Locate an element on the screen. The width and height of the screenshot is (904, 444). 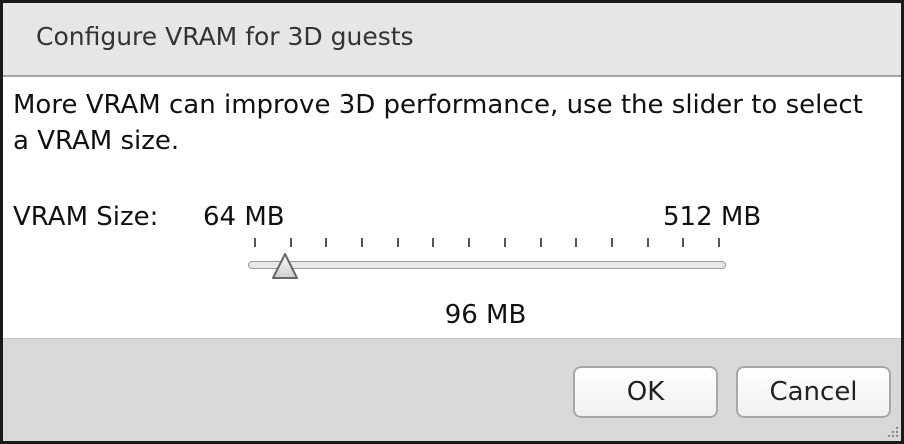
dialog-title: Configure VRAM for 3D guests is located at coordinates (225, 36).